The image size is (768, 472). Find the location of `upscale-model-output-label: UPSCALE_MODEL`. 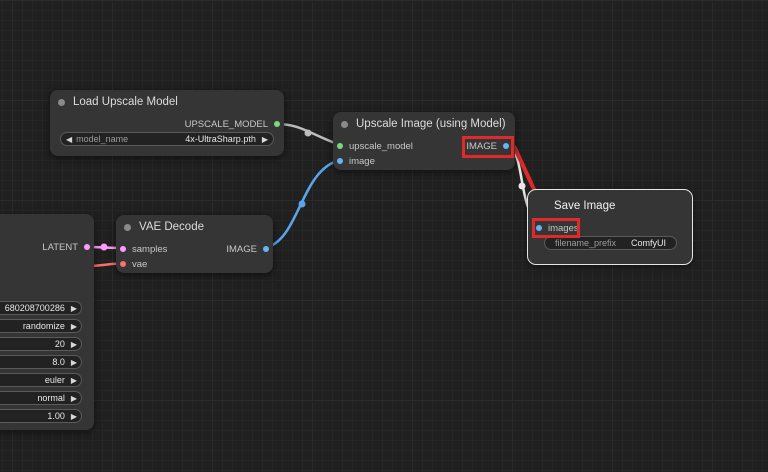

upscale-model-output-label: UPSCALE_MODEL is located at coordinates (226, 124).